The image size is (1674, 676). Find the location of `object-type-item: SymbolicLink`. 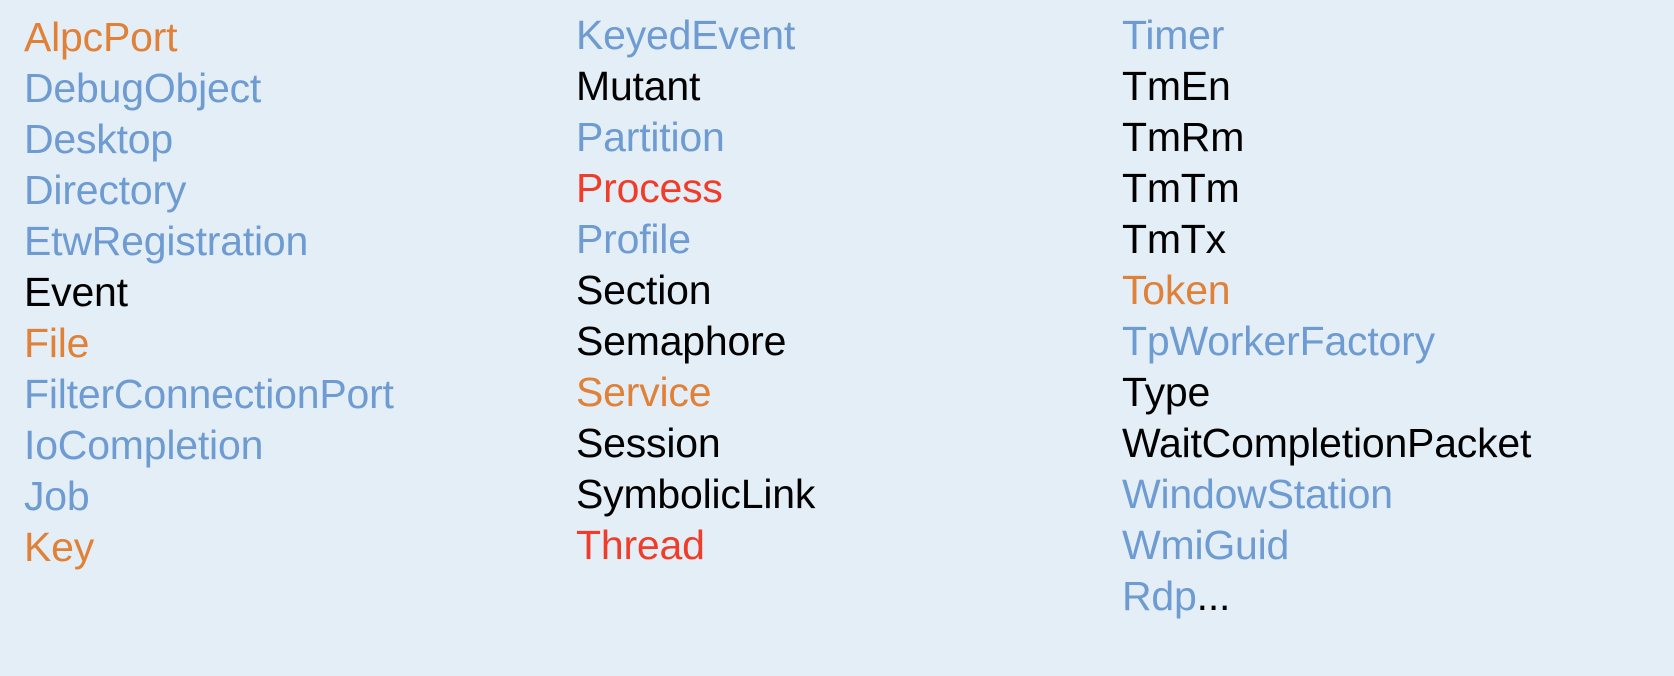

object-type-item: SymbolicLink is located at coordinates (696, 494).